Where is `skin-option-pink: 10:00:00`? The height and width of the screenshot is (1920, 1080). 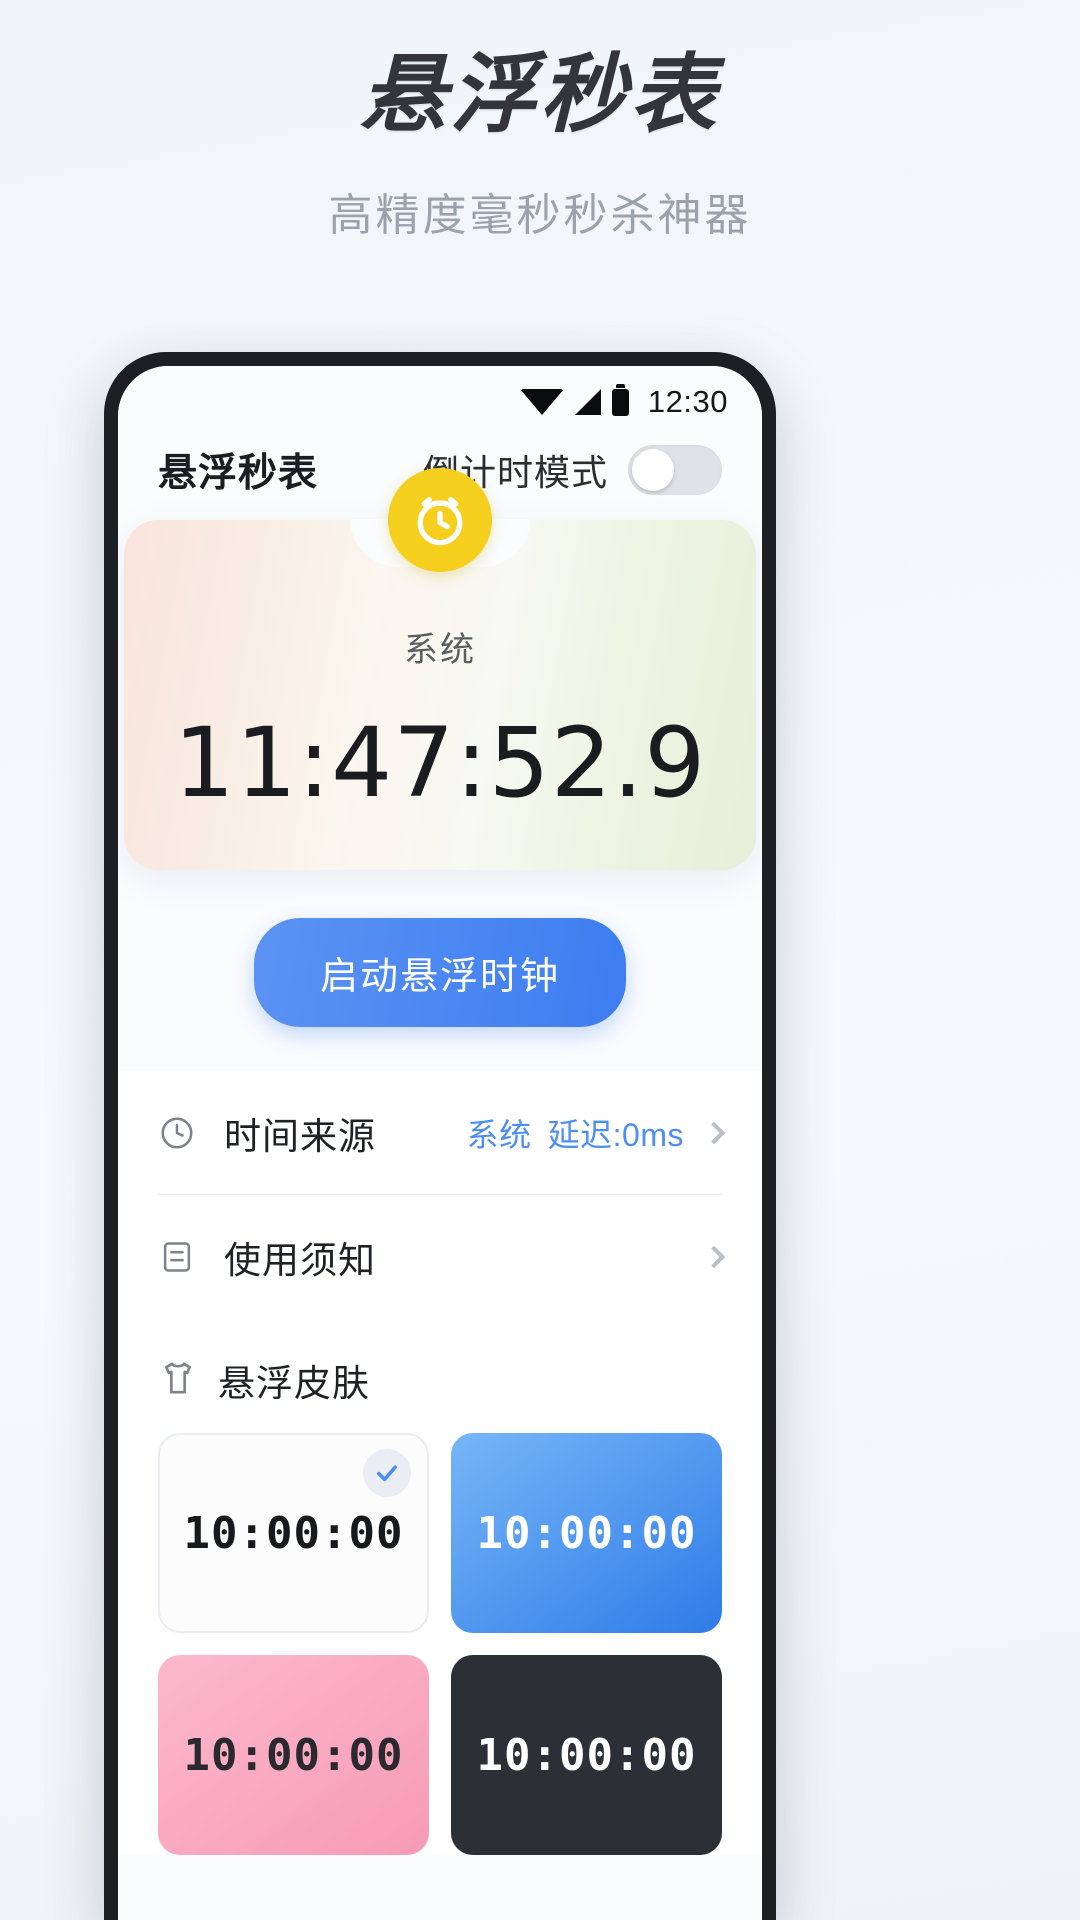
skin-option-pink: 10:00:00 is located at coordinates (293, 1755).